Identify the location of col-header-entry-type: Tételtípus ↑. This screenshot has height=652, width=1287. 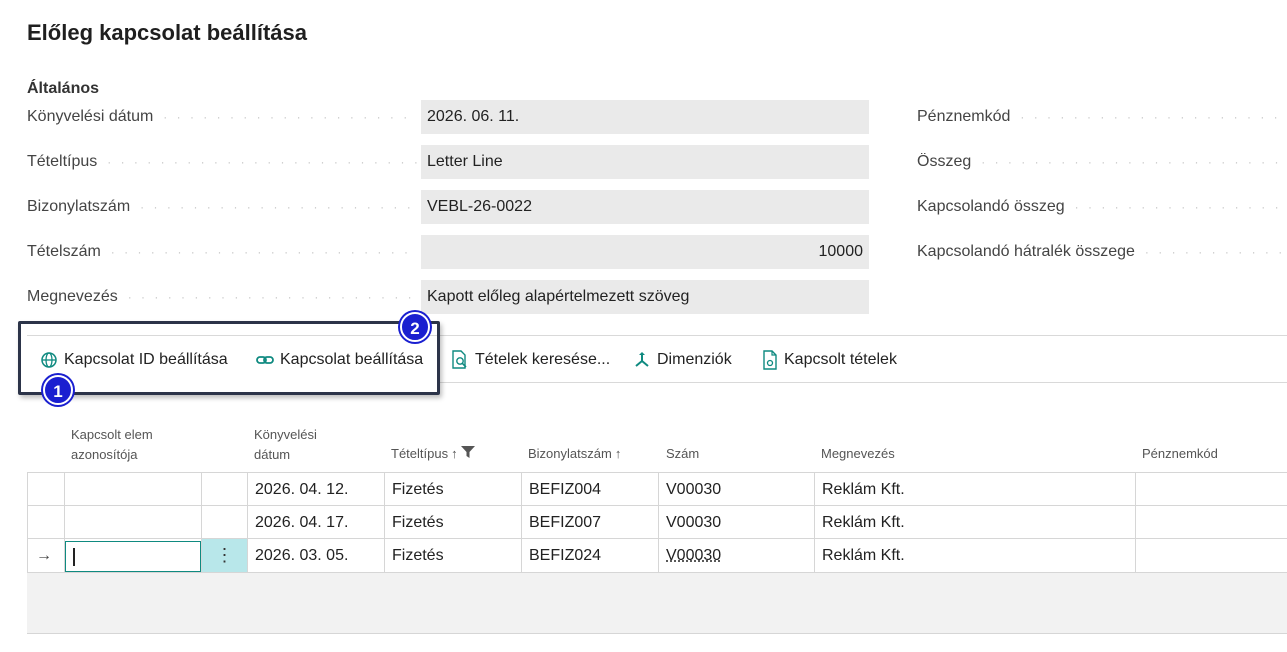
(433, 454).